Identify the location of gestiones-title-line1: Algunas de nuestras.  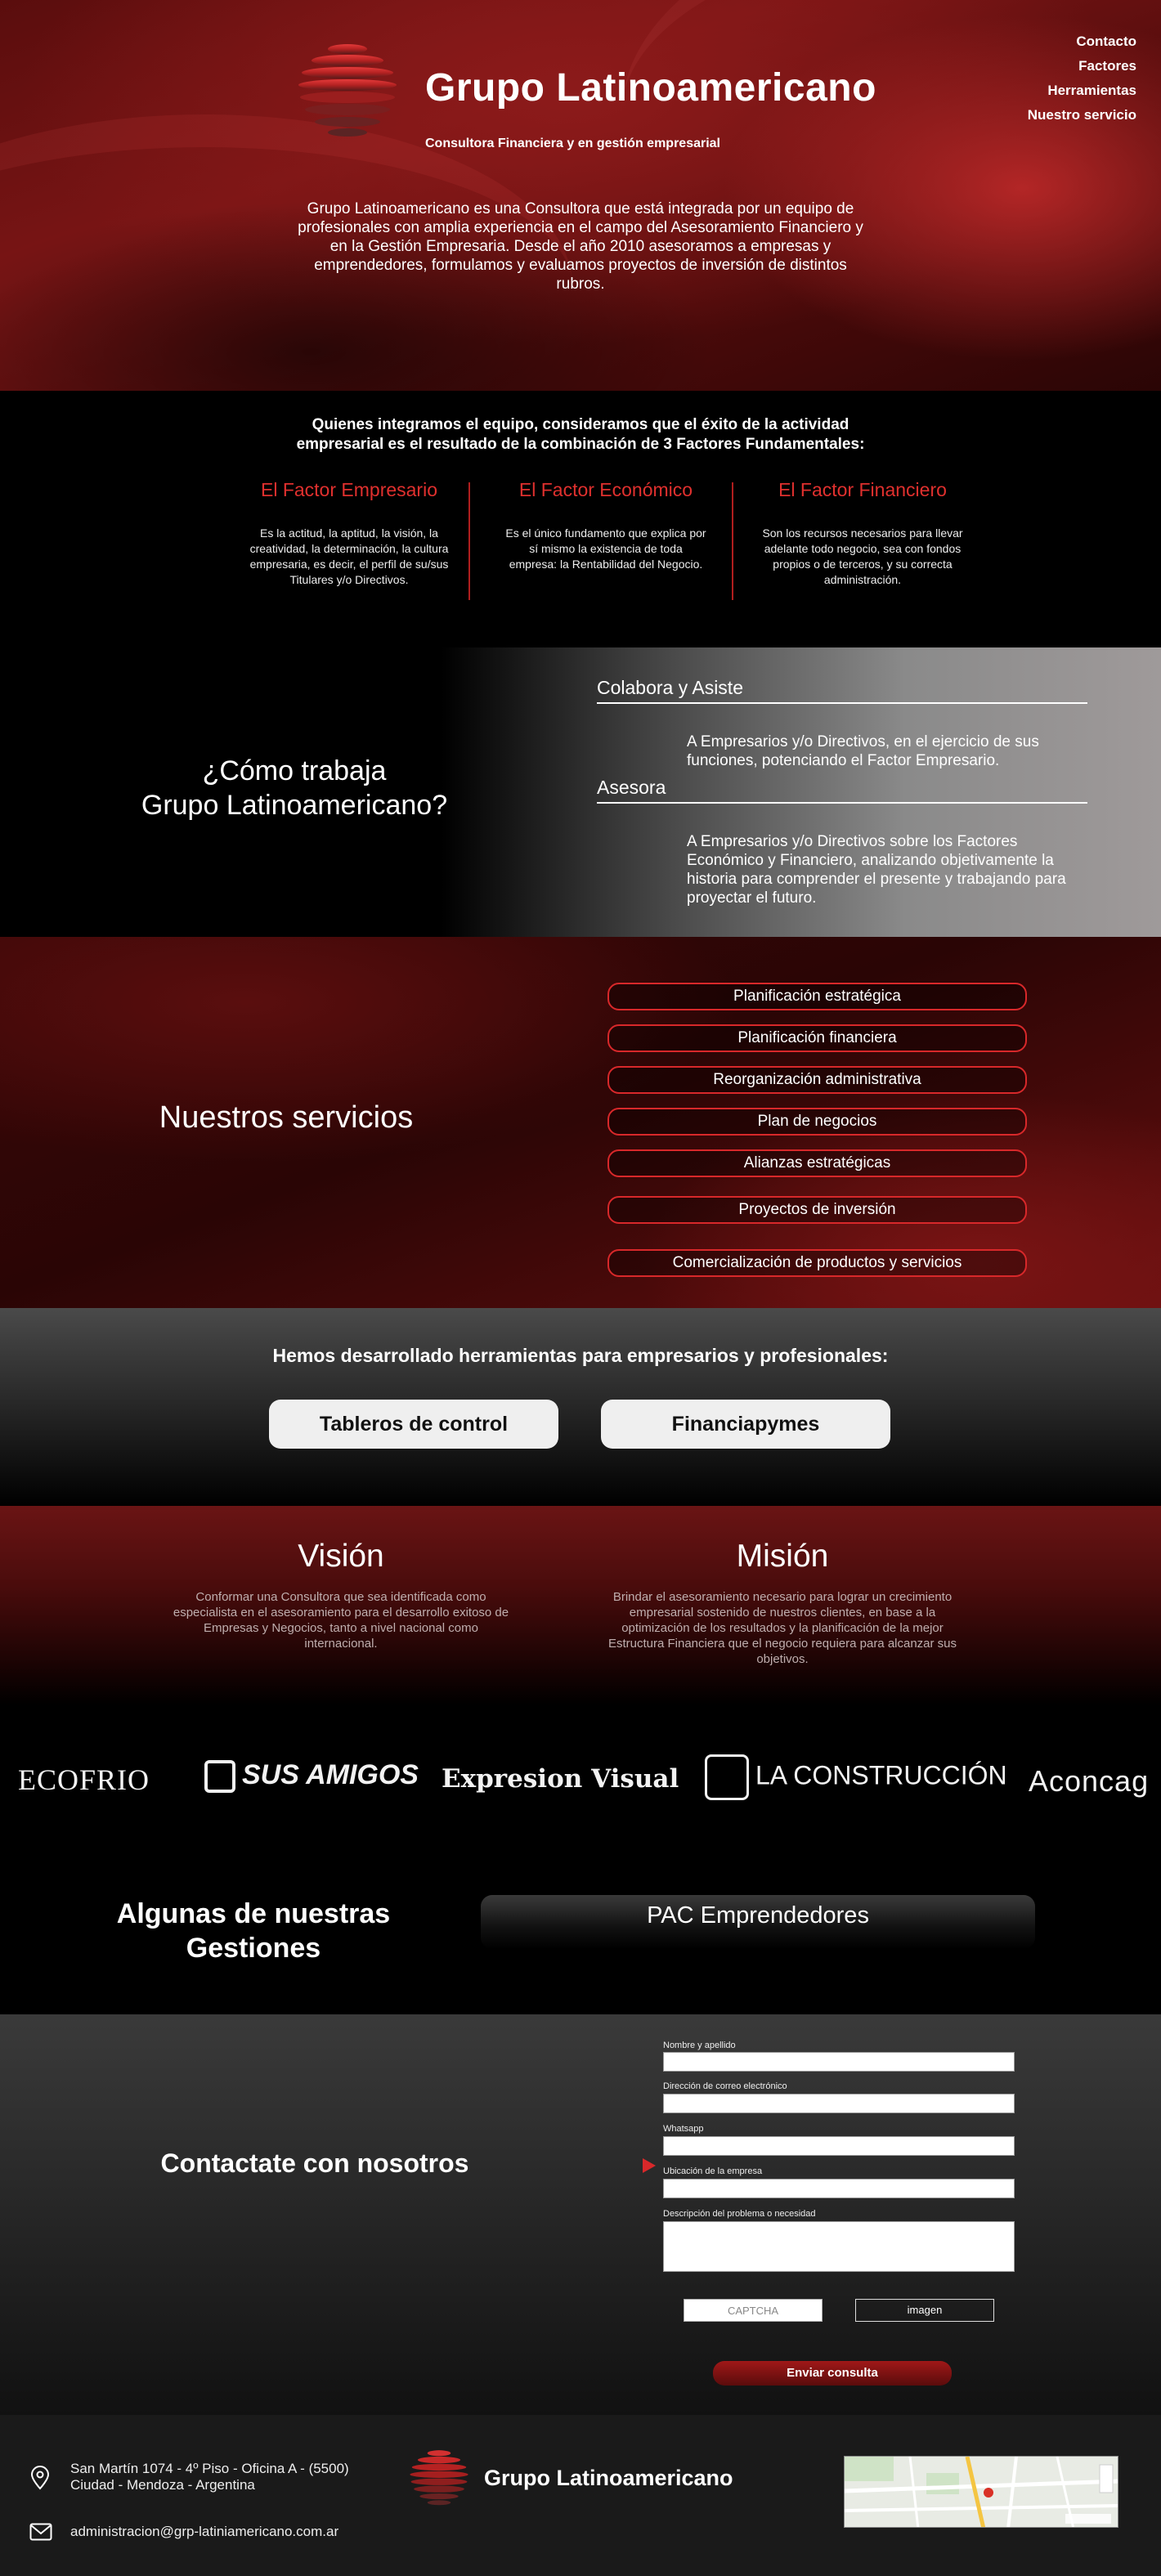
(253, 1913).